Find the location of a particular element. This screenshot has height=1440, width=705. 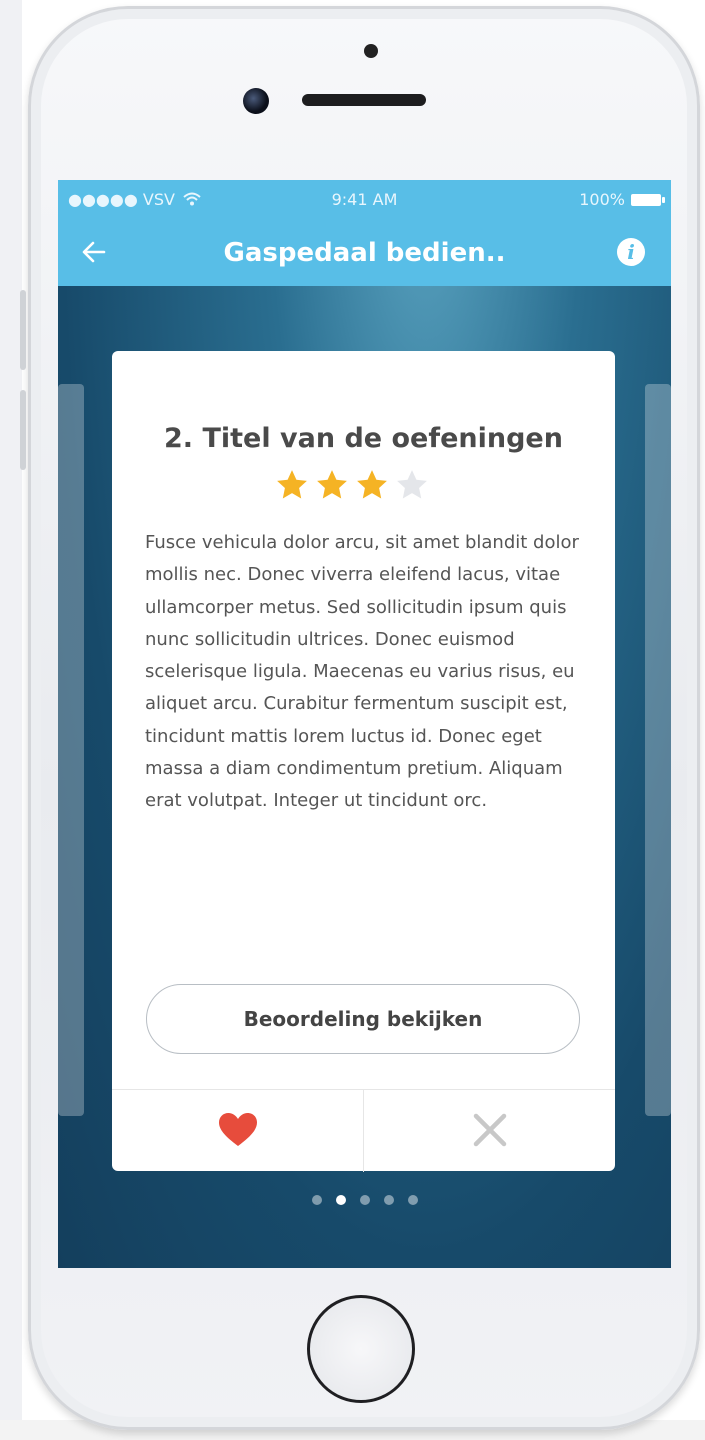

background-strip is located at coordinates (11, 720).